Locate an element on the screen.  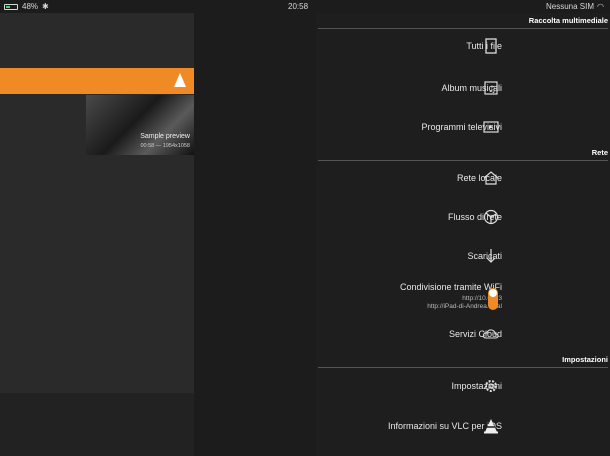
menu-item-cloud-services: Servizi Cloud is located at coordinates (463, 334).